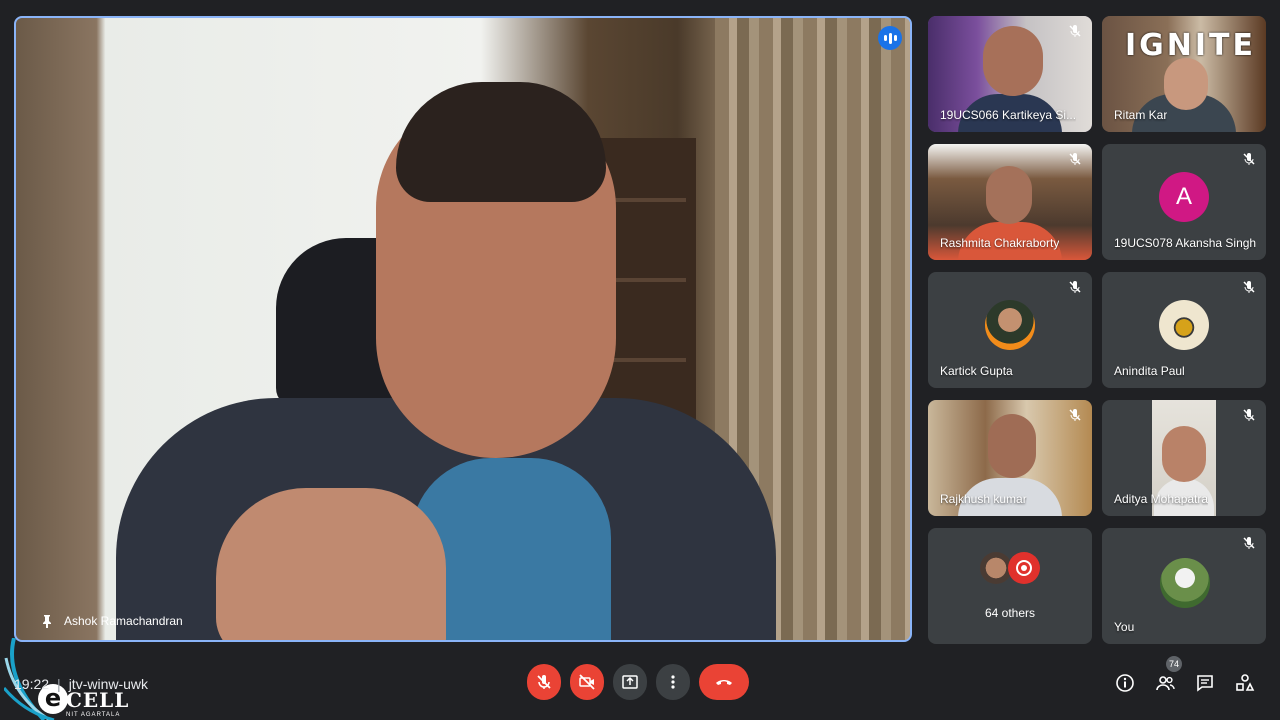  I want to click on info-icon, so click(1125, 683).